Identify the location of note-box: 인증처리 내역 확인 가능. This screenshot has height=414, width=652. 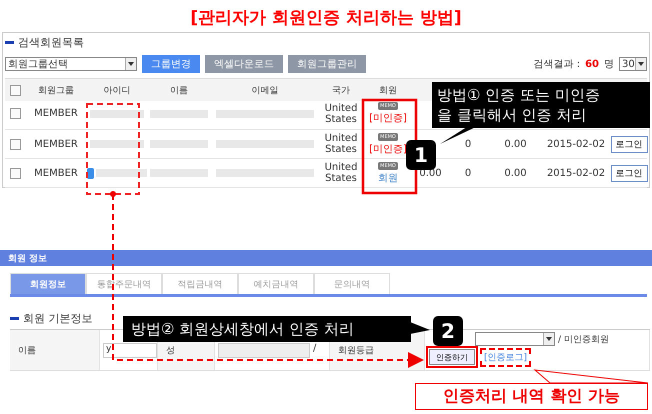
(531, 396).